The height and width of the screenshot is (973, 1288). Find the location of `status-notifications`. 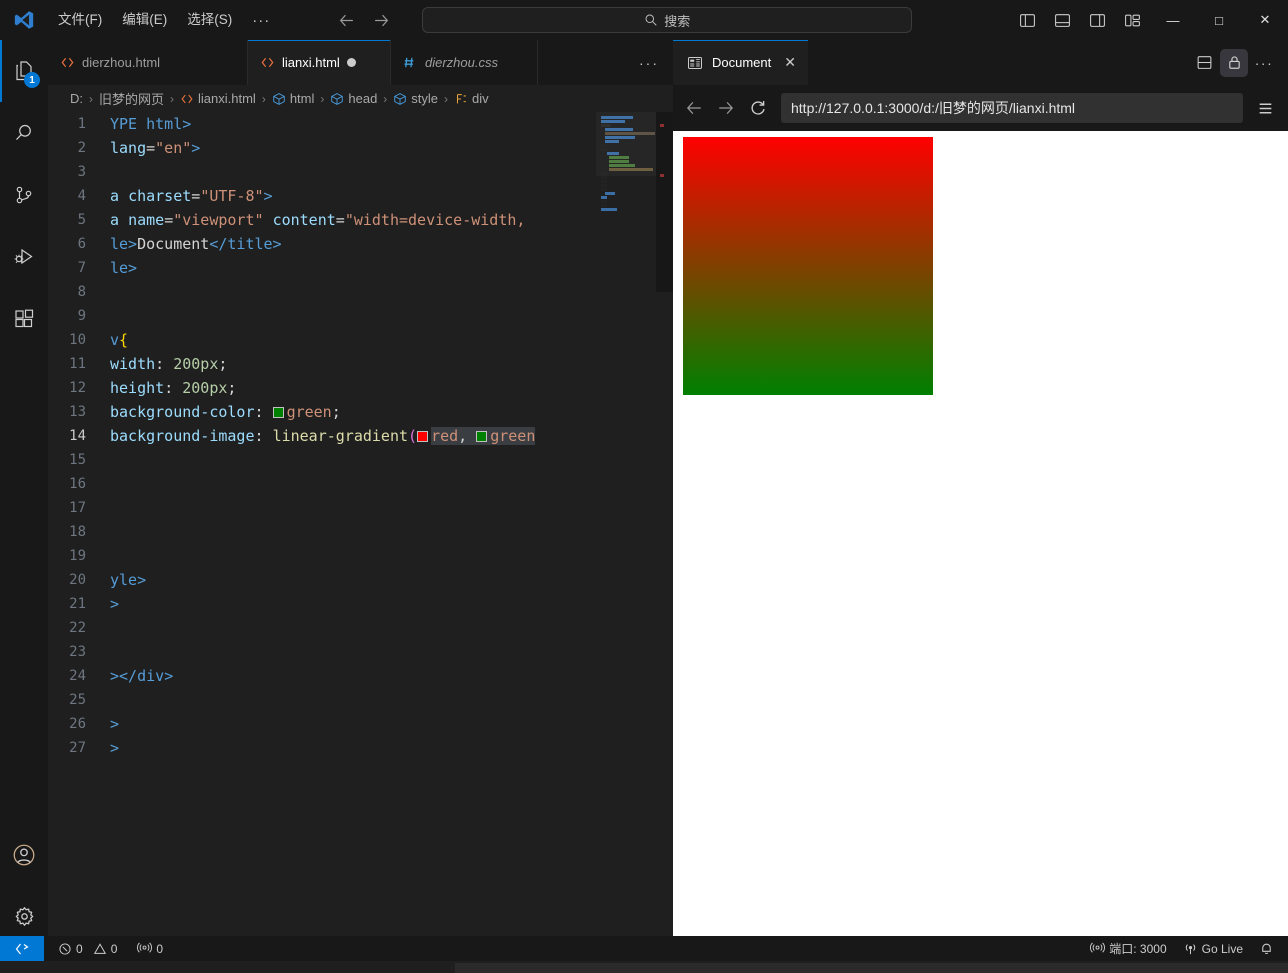

status-notifications is located at coordinates (1269, 948).